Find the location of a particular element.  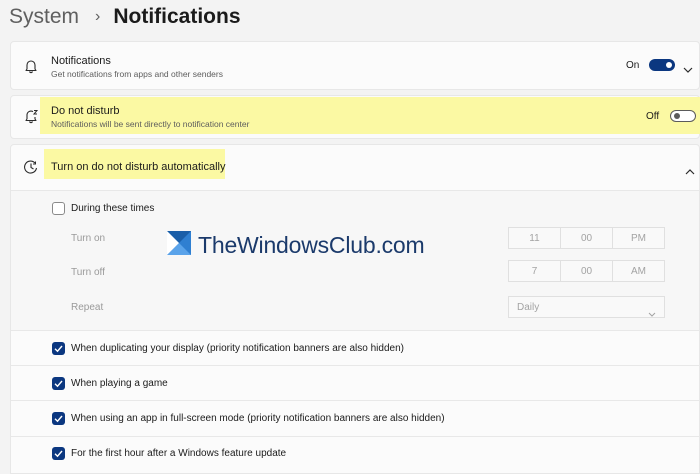

watermark: TheWindowsClub.com is located at coordinates (295, 245).